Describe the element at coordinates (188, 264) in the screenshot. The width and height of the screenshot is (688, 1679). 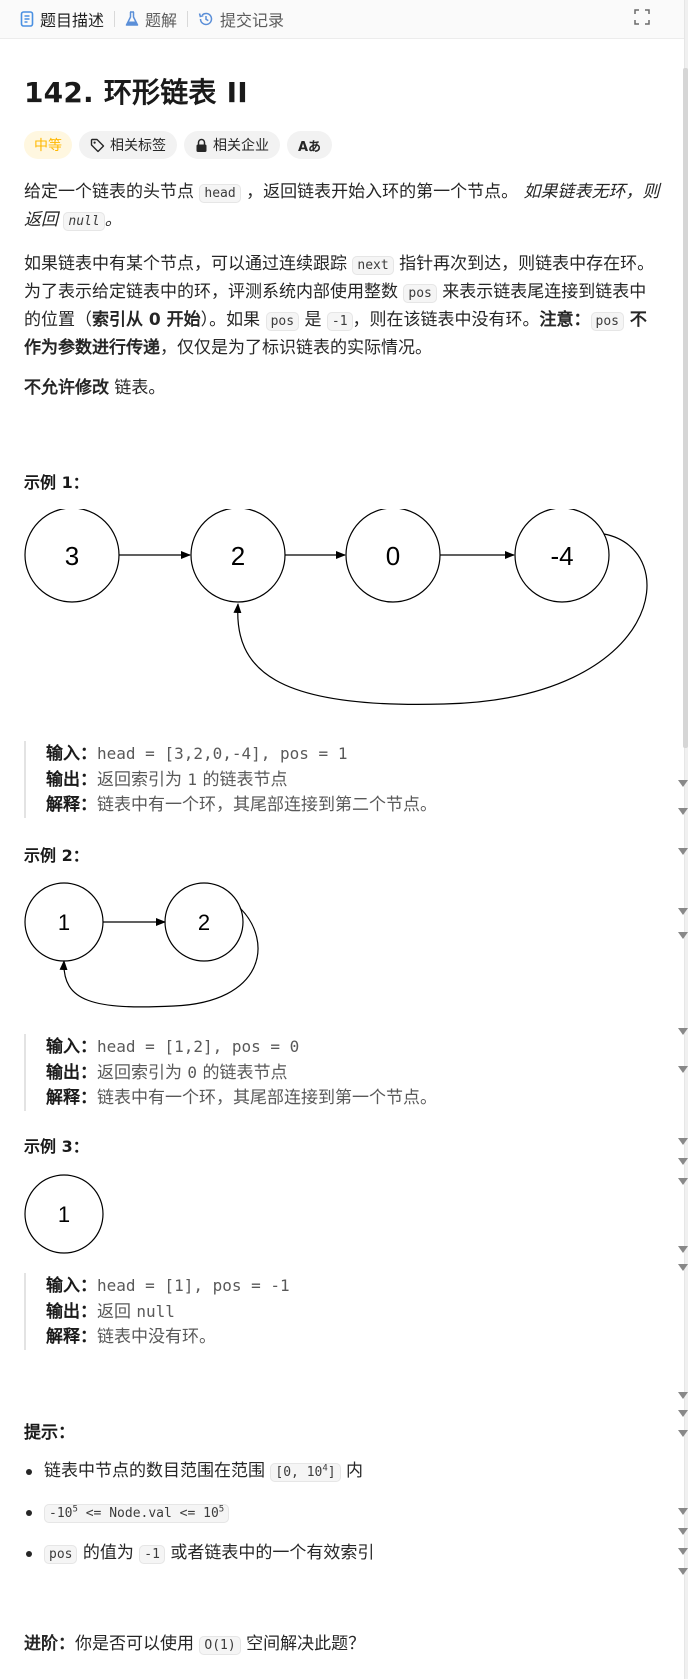
I see `text: 如果链表中有某个节点，可以通过连续跟踪` at that location.